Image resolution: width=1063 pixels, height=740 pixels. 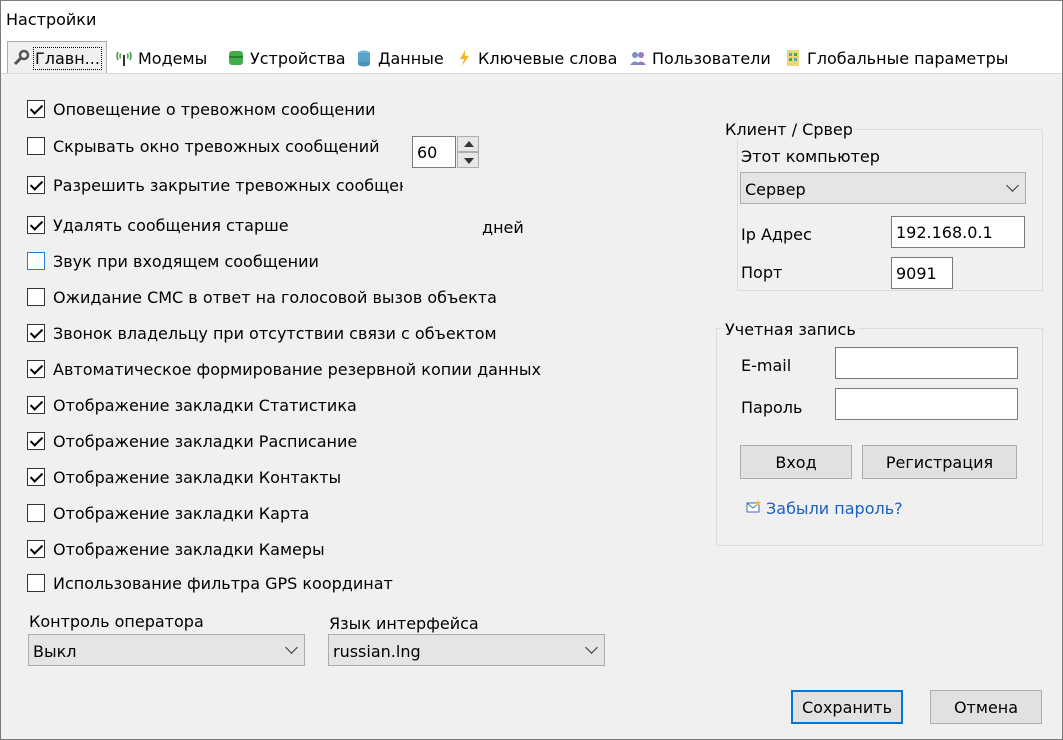 I want to click on option-show-cameras-tab: Отображение закладки Камеры, so click(x=176, y=549).